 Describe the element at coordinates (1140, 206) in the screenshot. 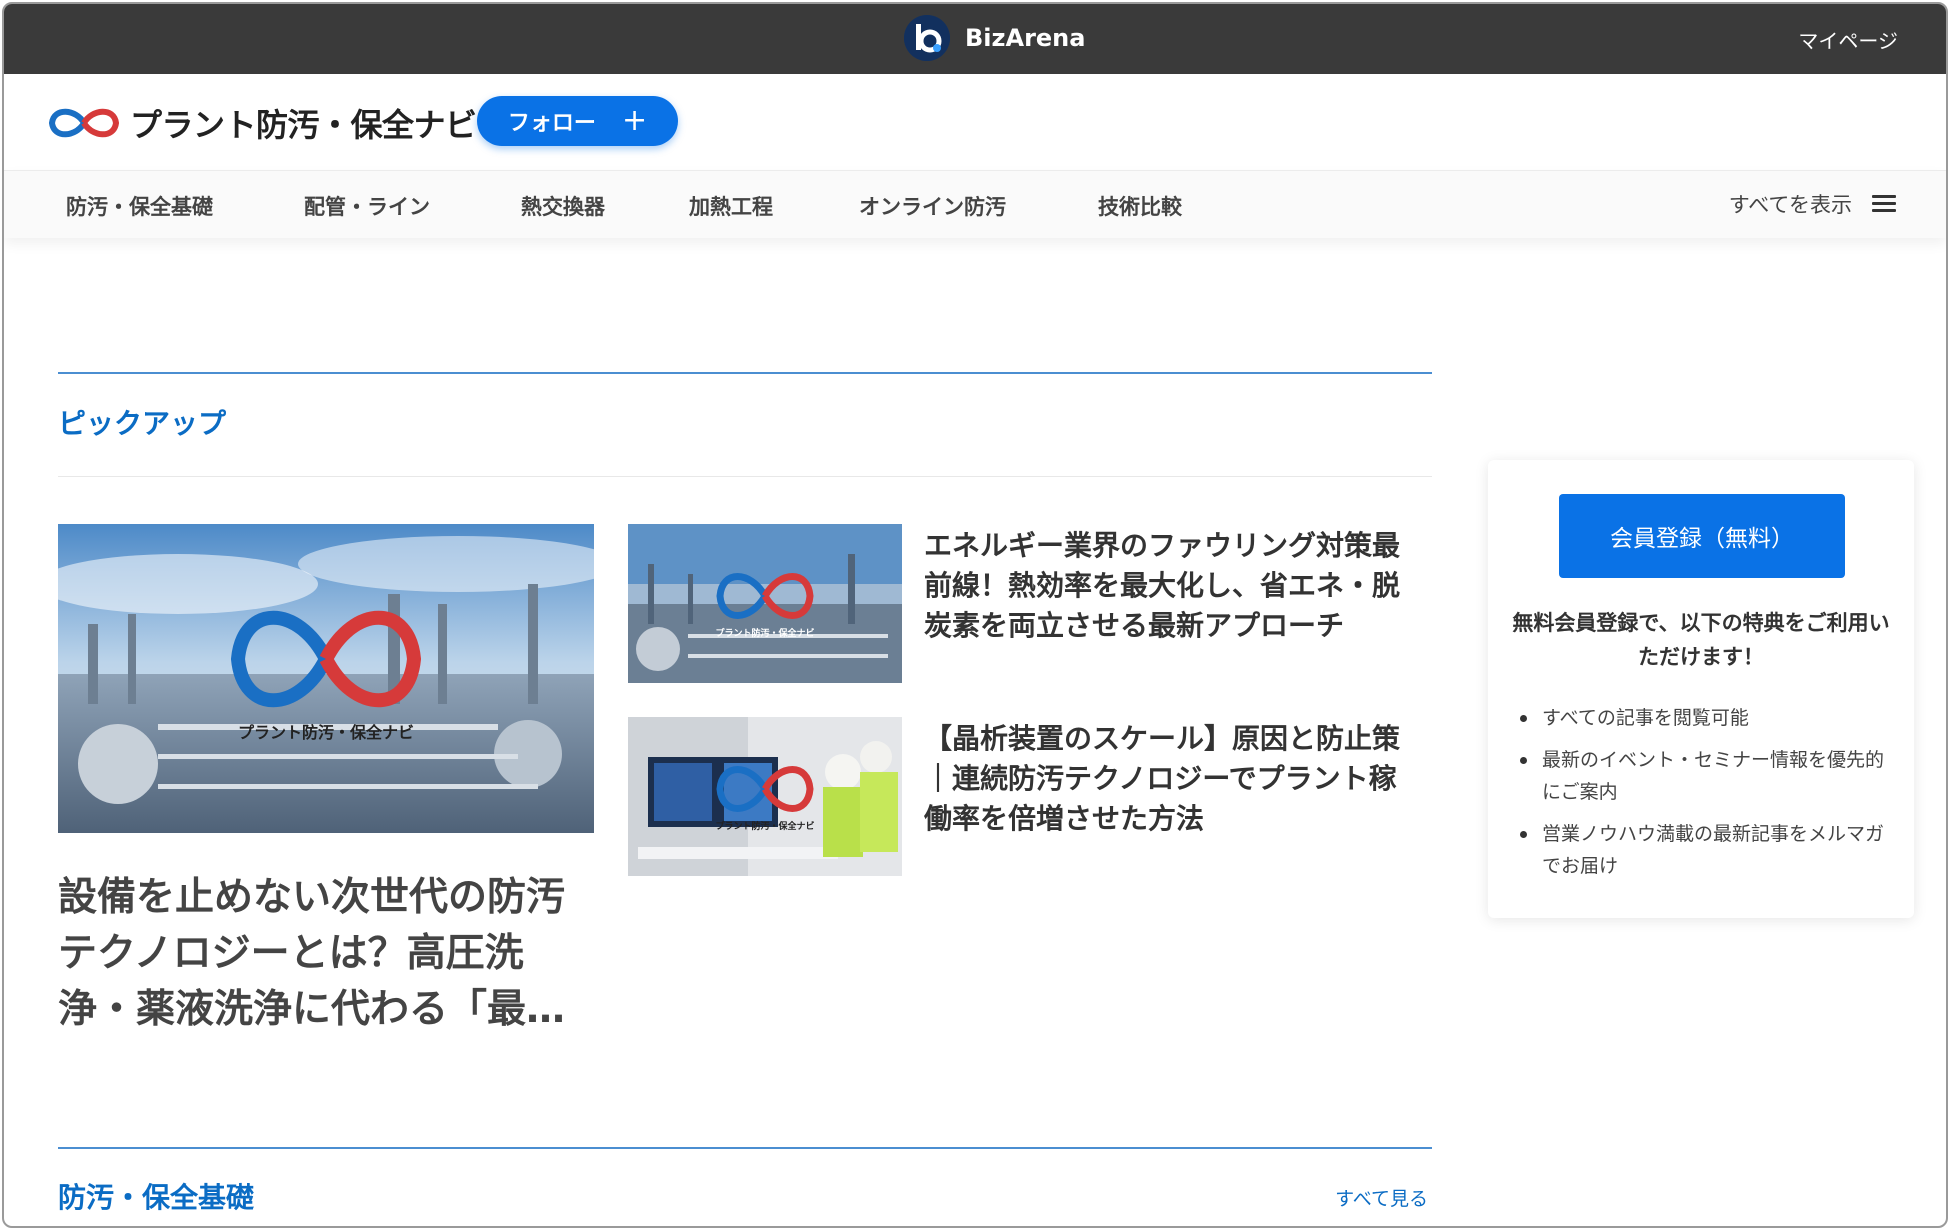

I see `nav-item-comparison: 技術比較` at that location.